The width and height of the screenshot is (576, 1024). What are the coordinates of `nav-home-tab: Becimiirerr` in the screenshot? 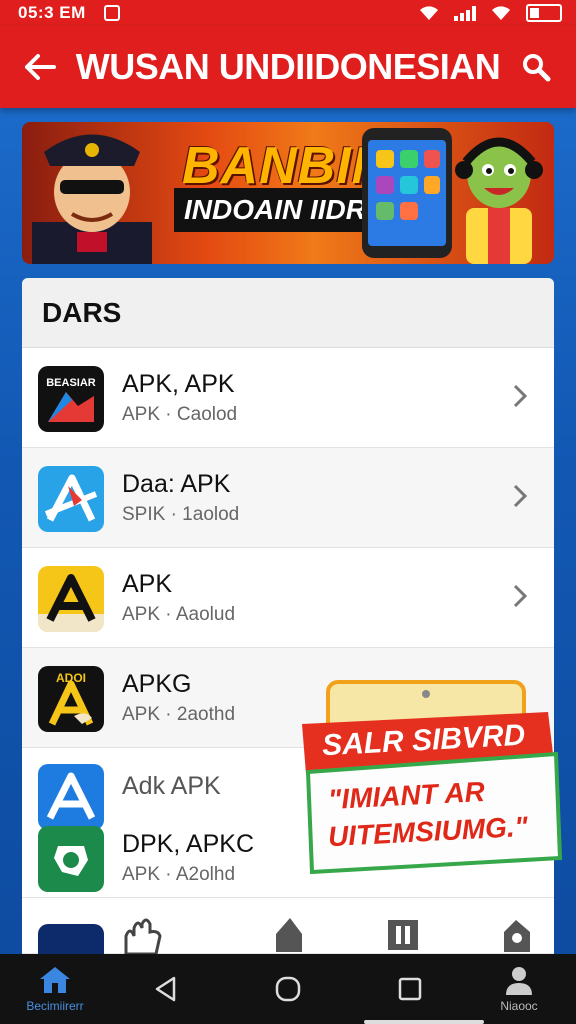 It's located at (55, 989).